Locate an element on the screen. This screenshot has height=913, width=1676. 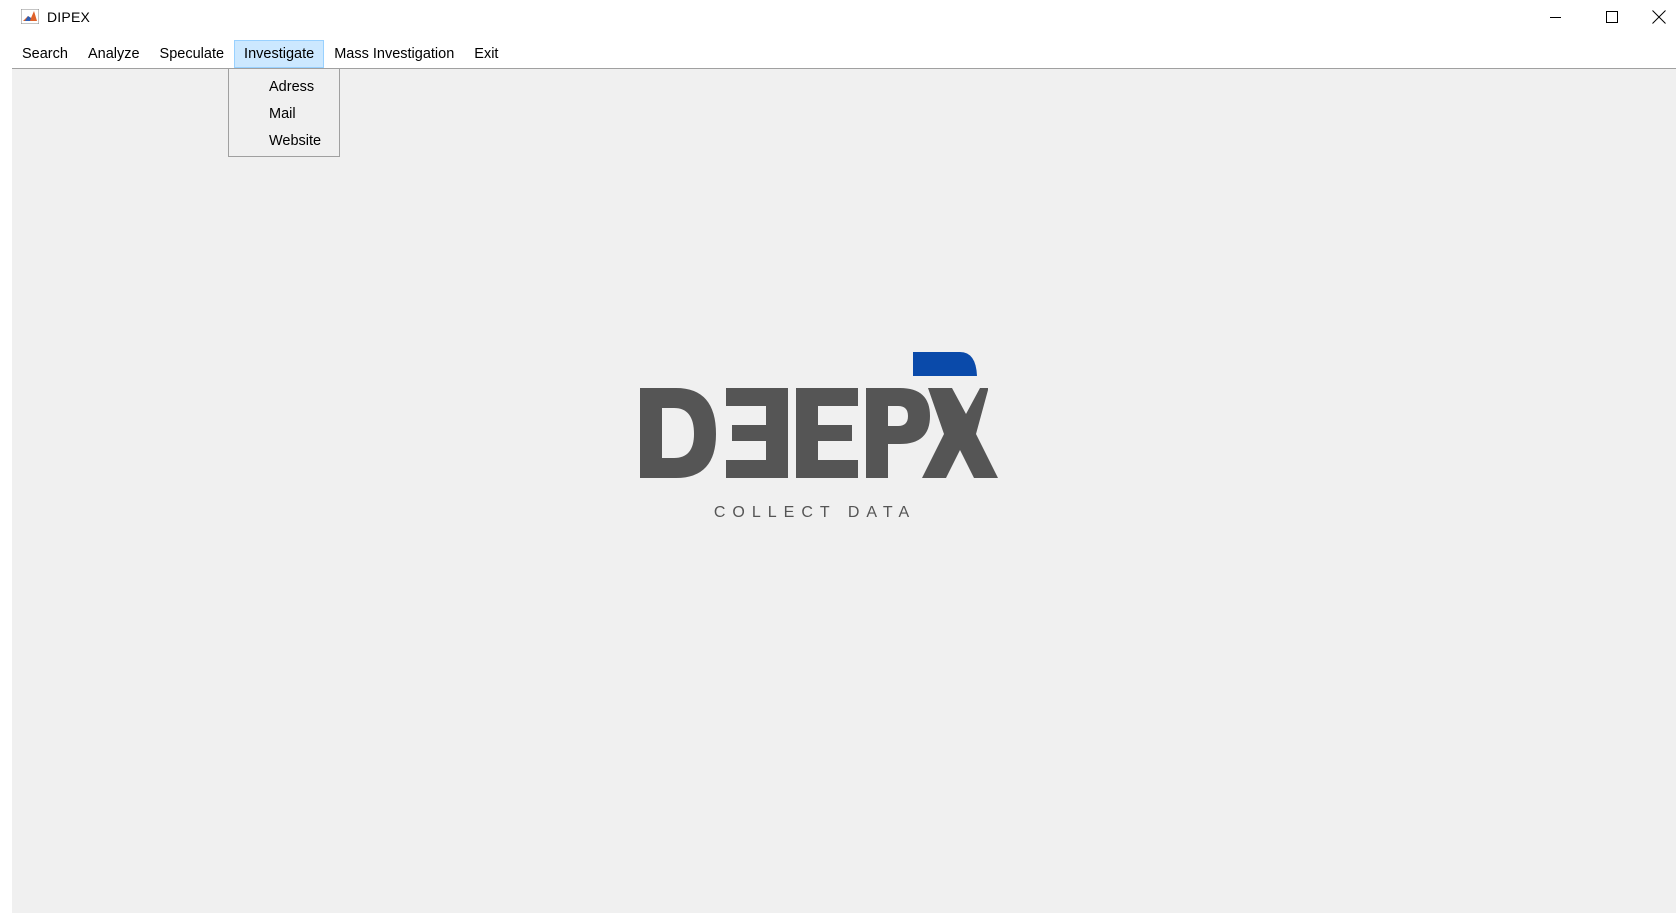
dropdown-item-adress: Adress is located at coordinates (291, 87).